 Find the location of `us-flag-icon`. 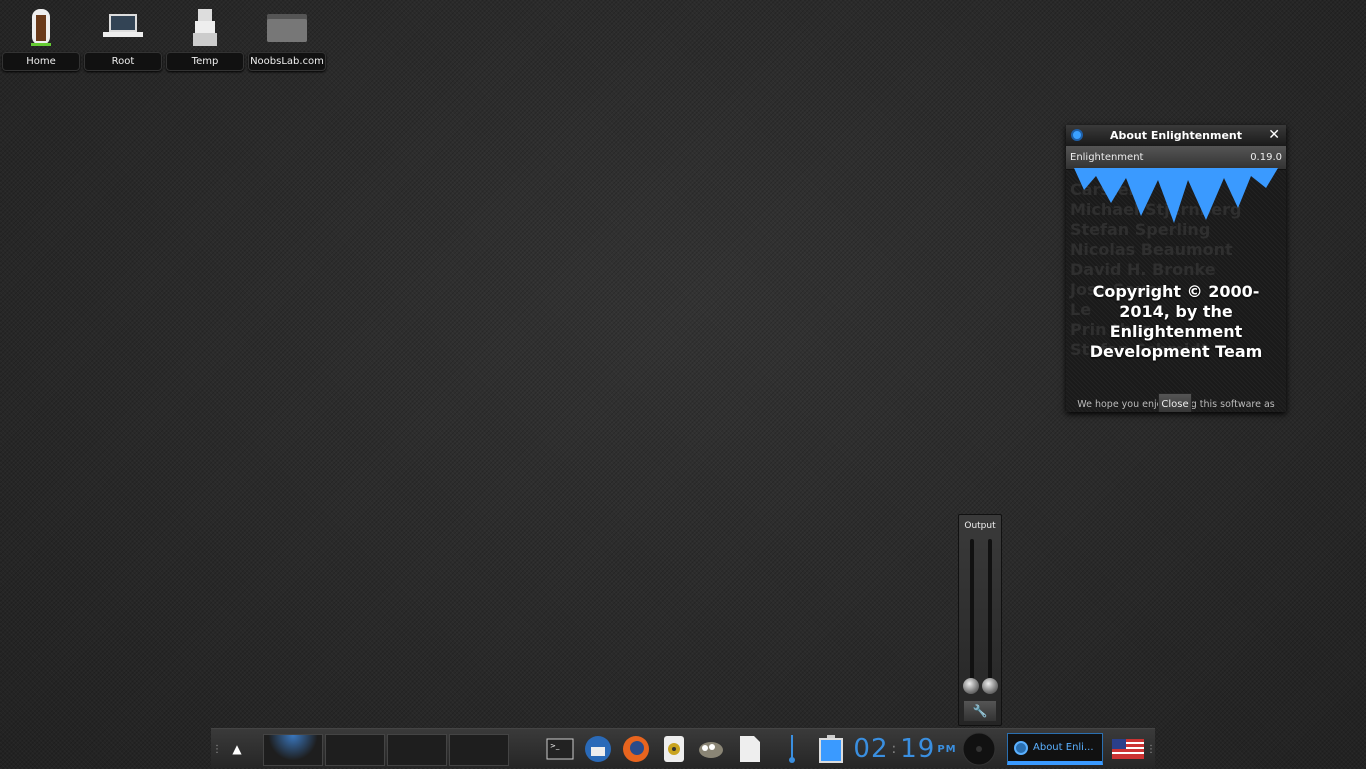

us-flag-icon is located at coordinates (1128, 749).